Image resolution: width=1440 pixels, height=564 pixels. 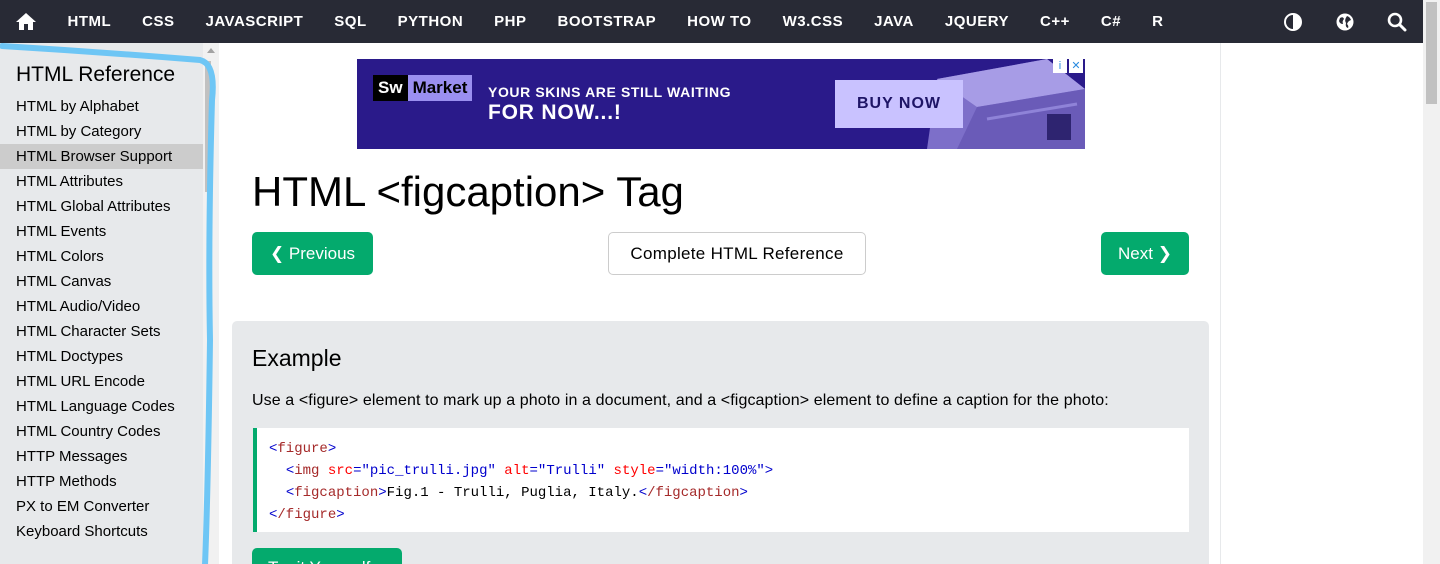 I want to click on sidebar-item-html-doctypes: HTML Doctypes, so click(x=101, y=356).